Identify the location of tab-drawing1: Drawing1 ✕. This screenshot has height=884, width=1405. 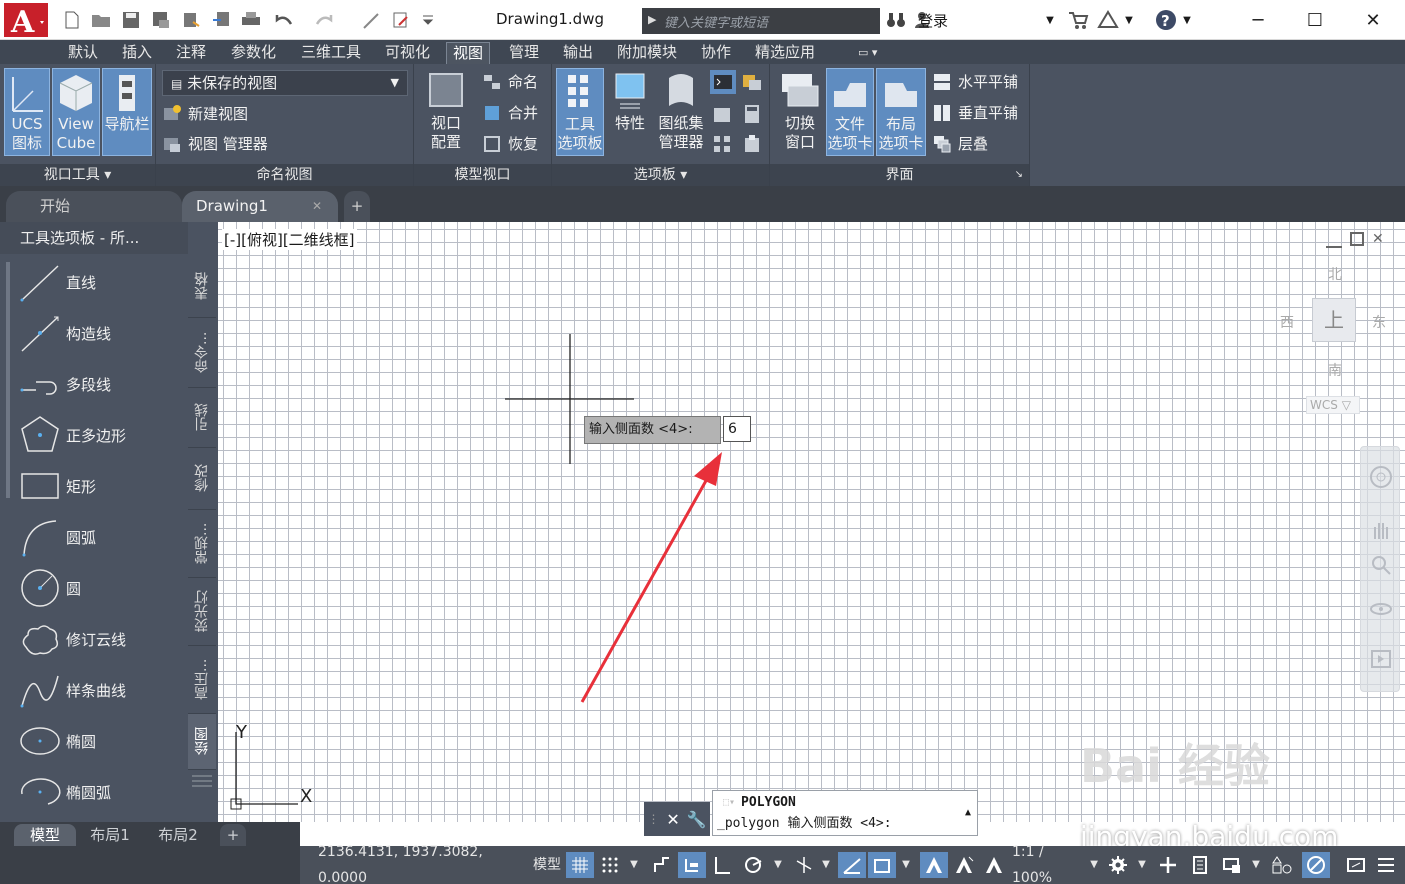
(260, 206).